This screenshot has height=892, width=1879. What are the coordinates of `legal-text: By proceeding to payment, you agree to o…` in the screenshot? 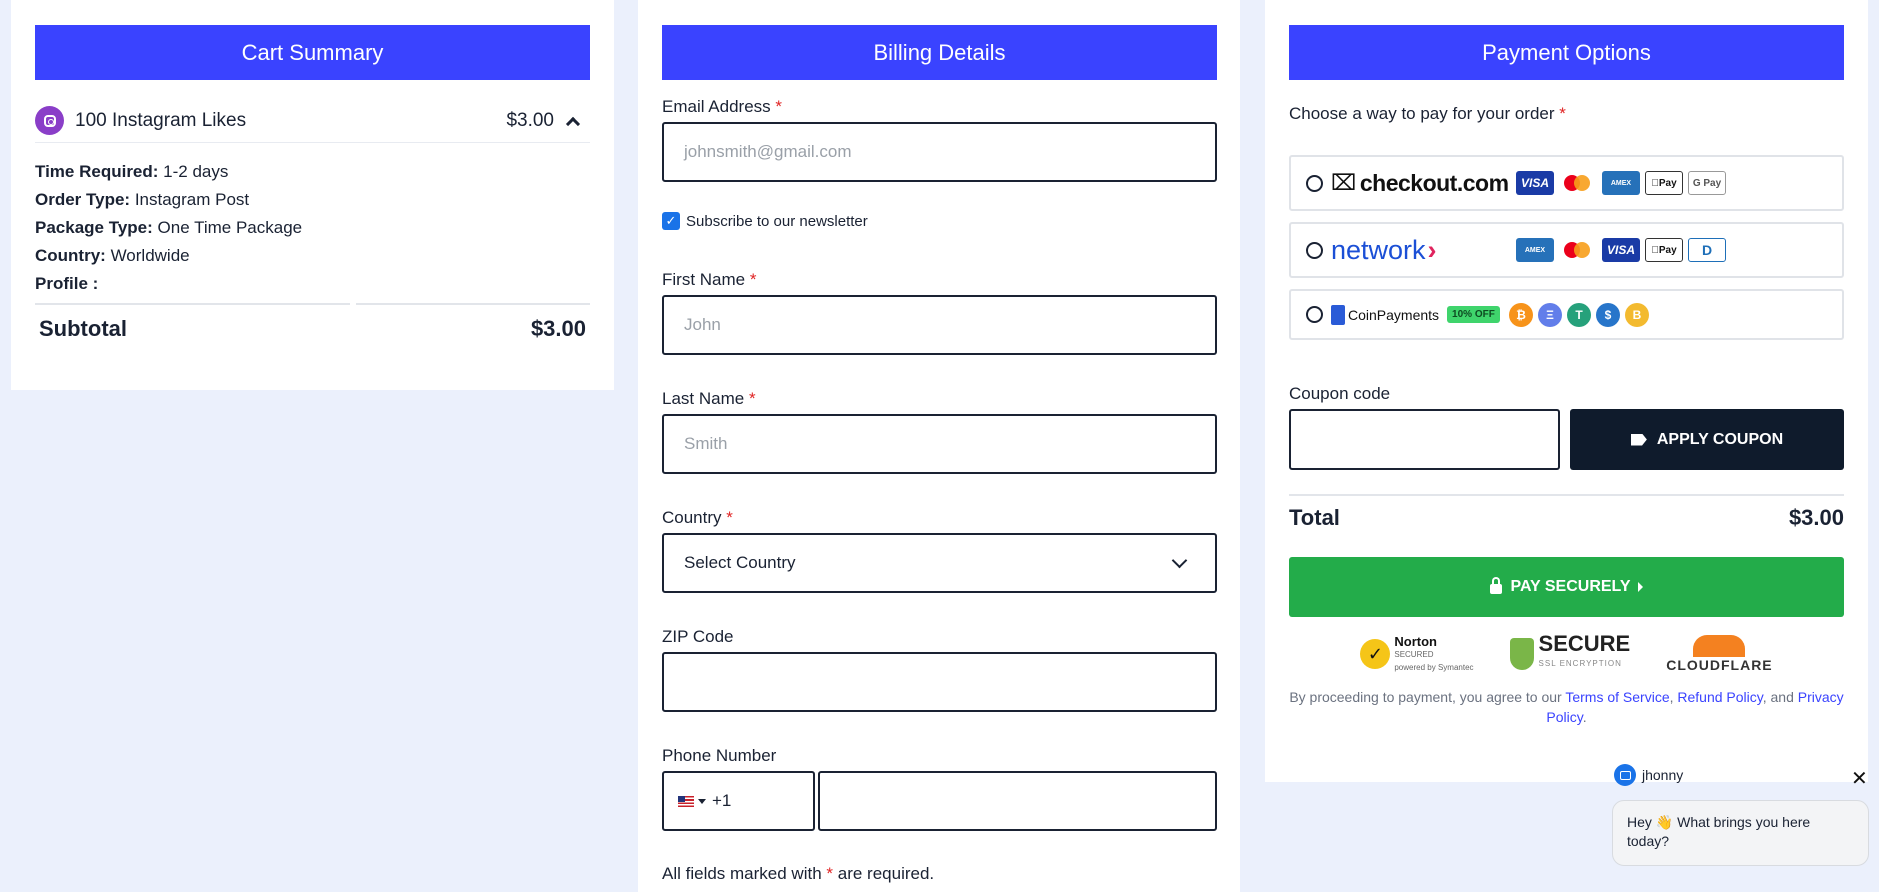 It's located at (1566, 707).